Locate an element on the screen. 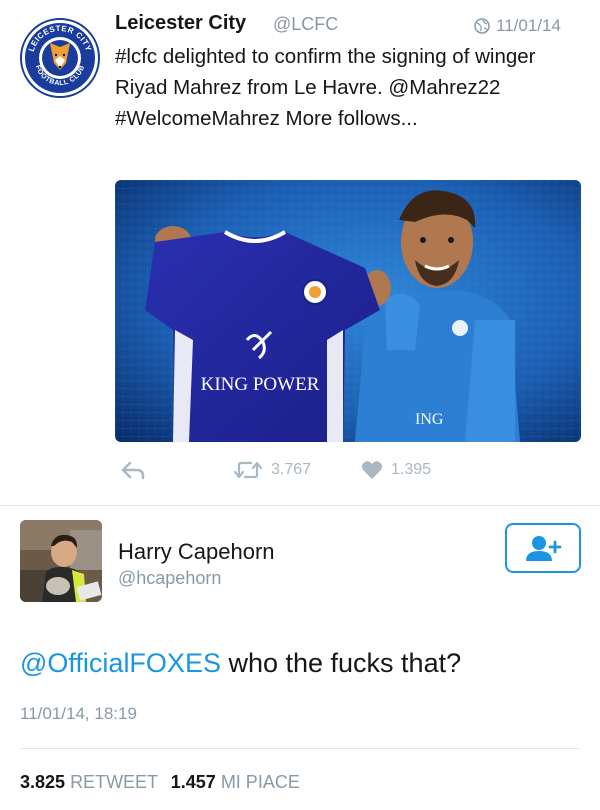  tweet-date-text: 11/01/14 is located at coordinates (528, 25).